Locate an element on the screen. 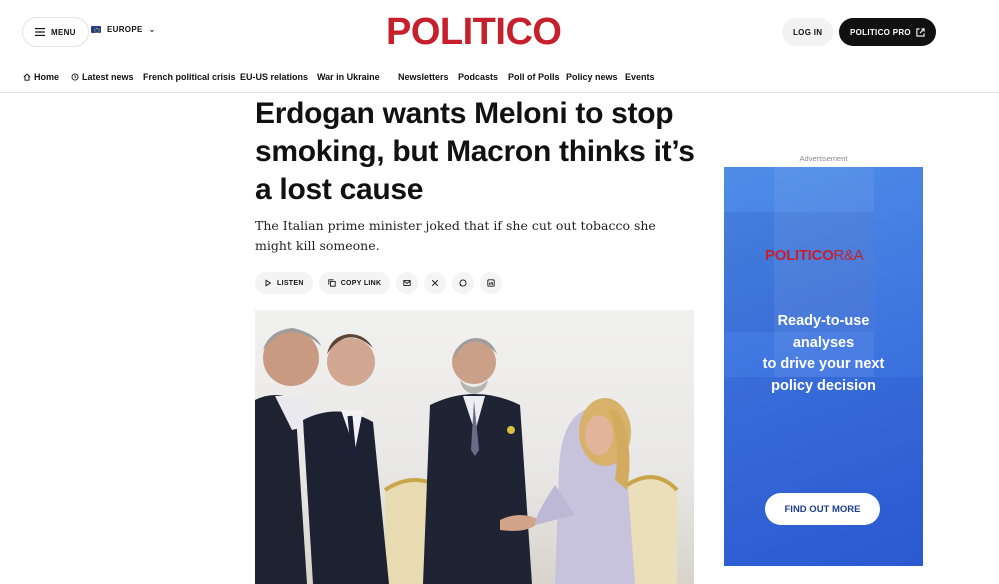  nav-item-label: Podcasts is located at coordinates (478, 77).